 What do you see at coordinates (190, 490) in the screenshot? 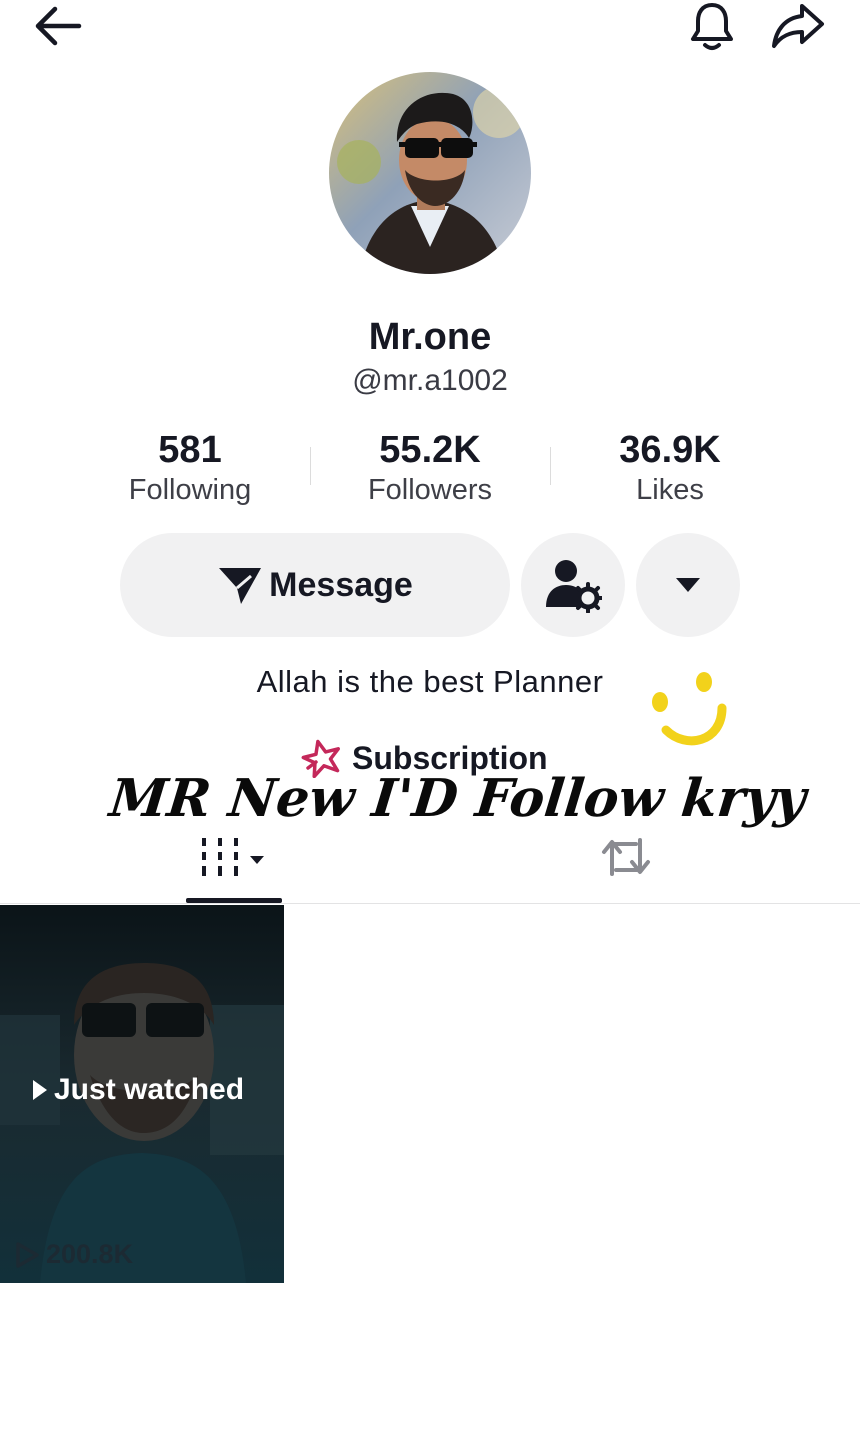
I see `stat-following-label: Following` at bounding box center [190, 490].